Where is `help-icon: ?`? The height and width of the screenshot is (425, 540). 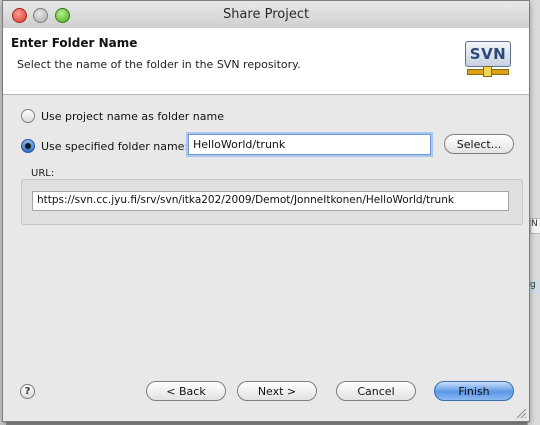
help-icon: ? is located at coordinates (27, 391).